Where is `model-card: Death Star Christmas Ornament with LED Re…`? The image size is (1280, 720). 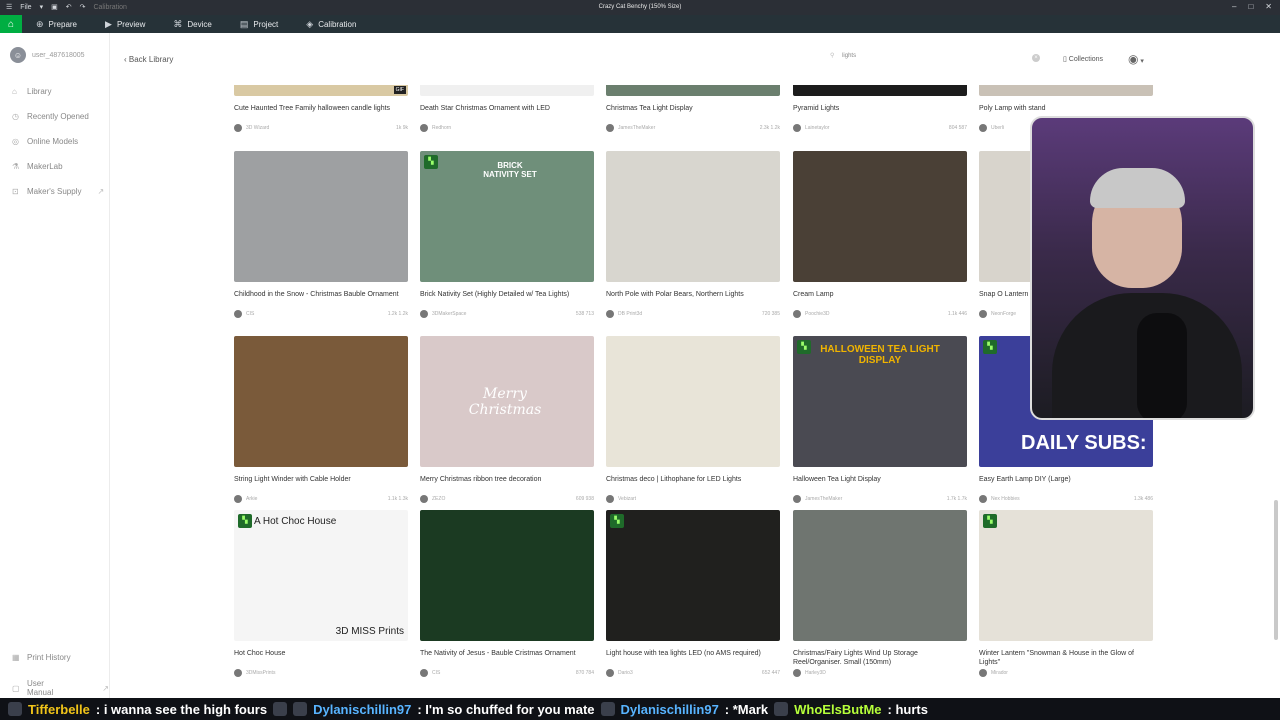
model-card: Death Star Christmas Ornament with LED Re… is located at coordinates (507, 108).